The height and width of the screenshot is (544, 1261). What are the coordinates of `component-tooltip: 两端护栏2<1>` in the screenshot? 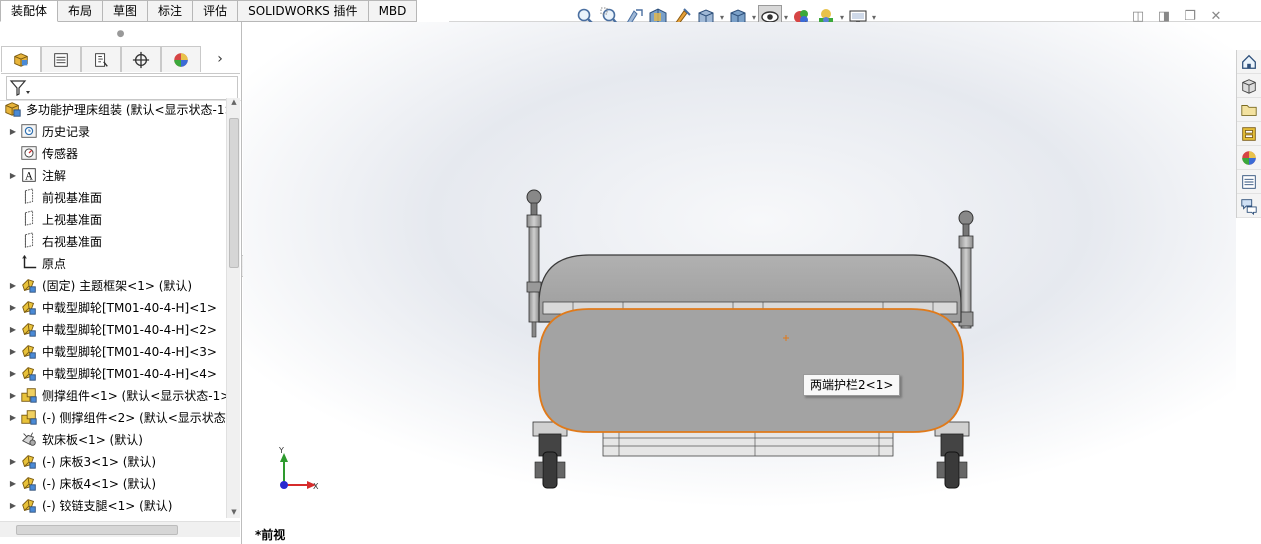 It's located at (852, 385).